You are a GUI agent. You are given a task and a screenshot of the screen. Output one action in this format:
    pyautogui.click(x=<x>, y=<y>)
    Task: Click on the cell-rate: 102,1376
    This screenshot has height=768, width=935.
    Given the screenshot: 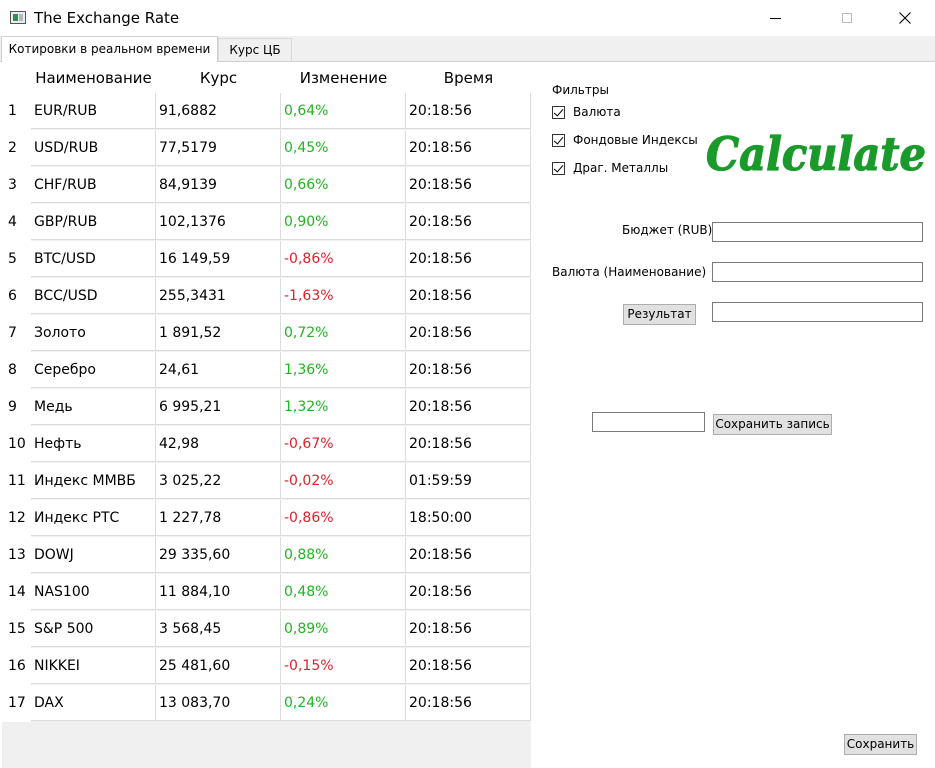 What is the action you would take?
    pyautogui.click(x=218, y=222)
    